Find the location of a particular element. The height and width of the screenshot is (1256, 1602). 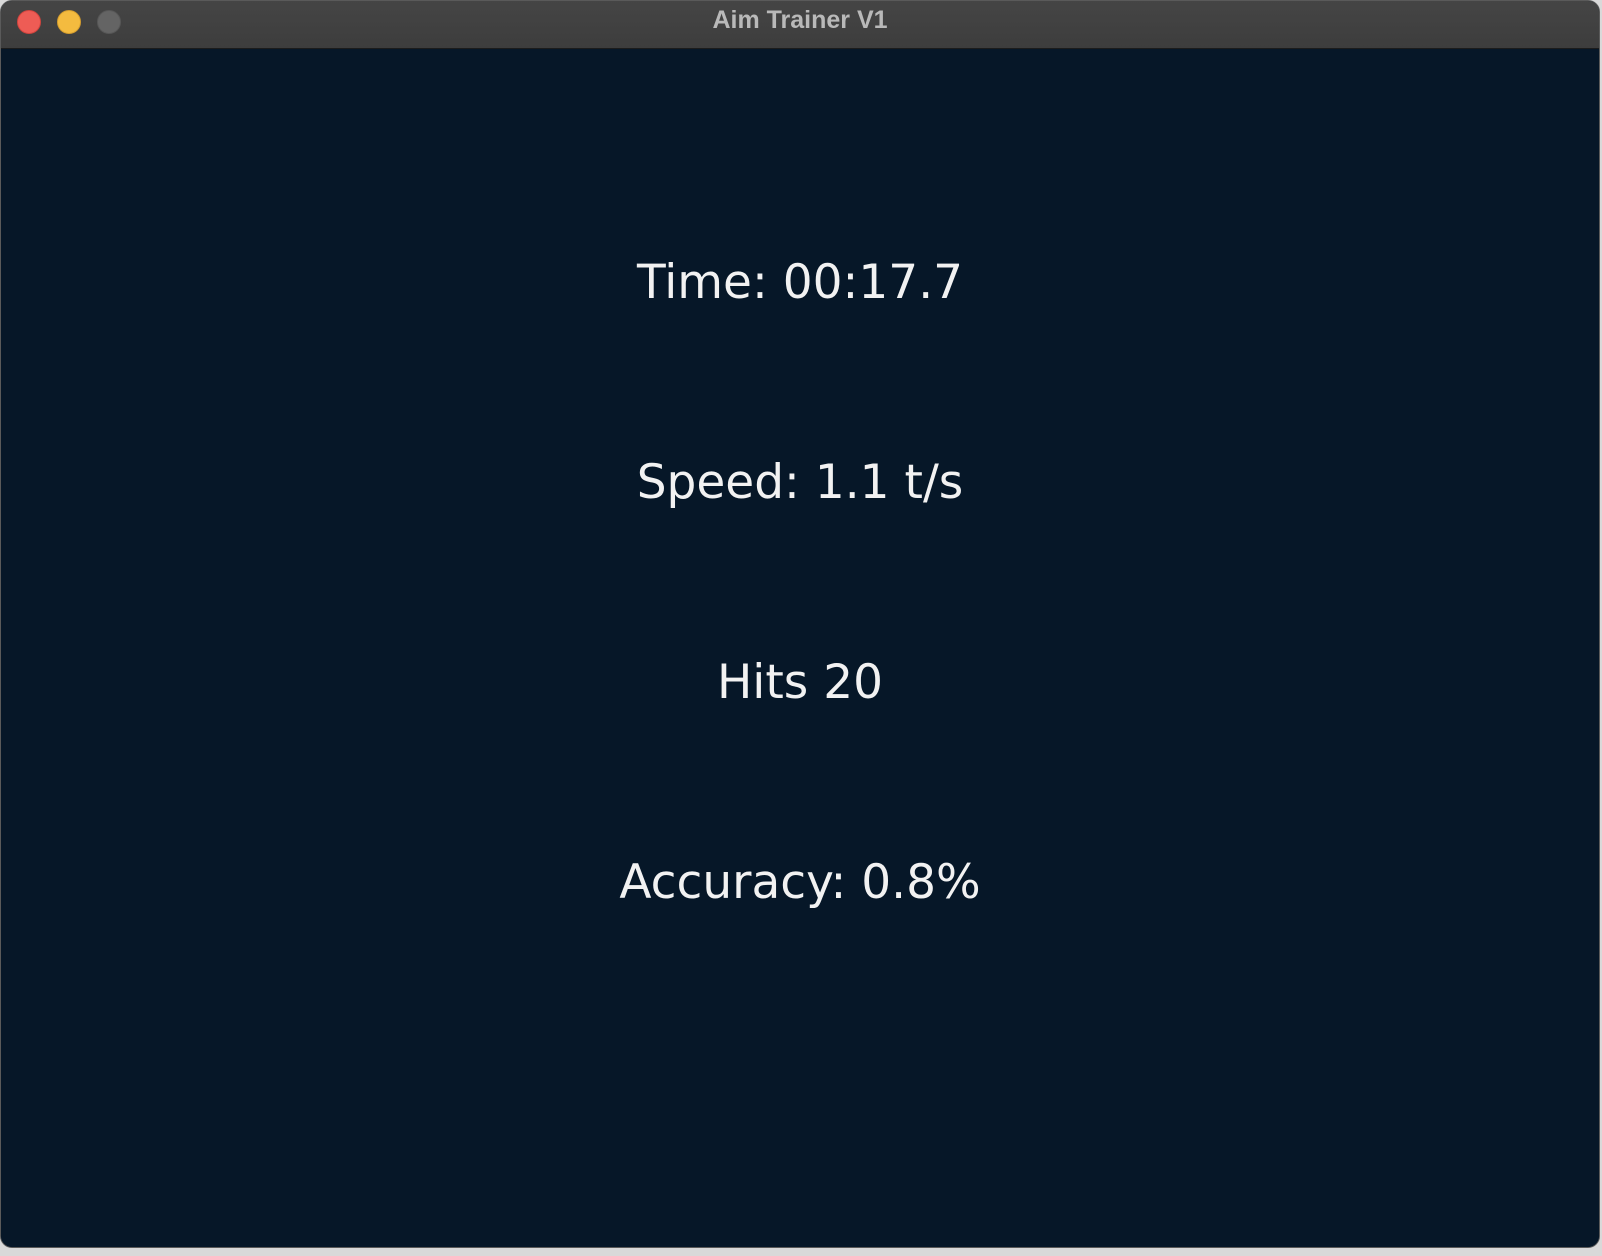

title-bar: Aim Trainer V1 is located at coordinates (800, 25).